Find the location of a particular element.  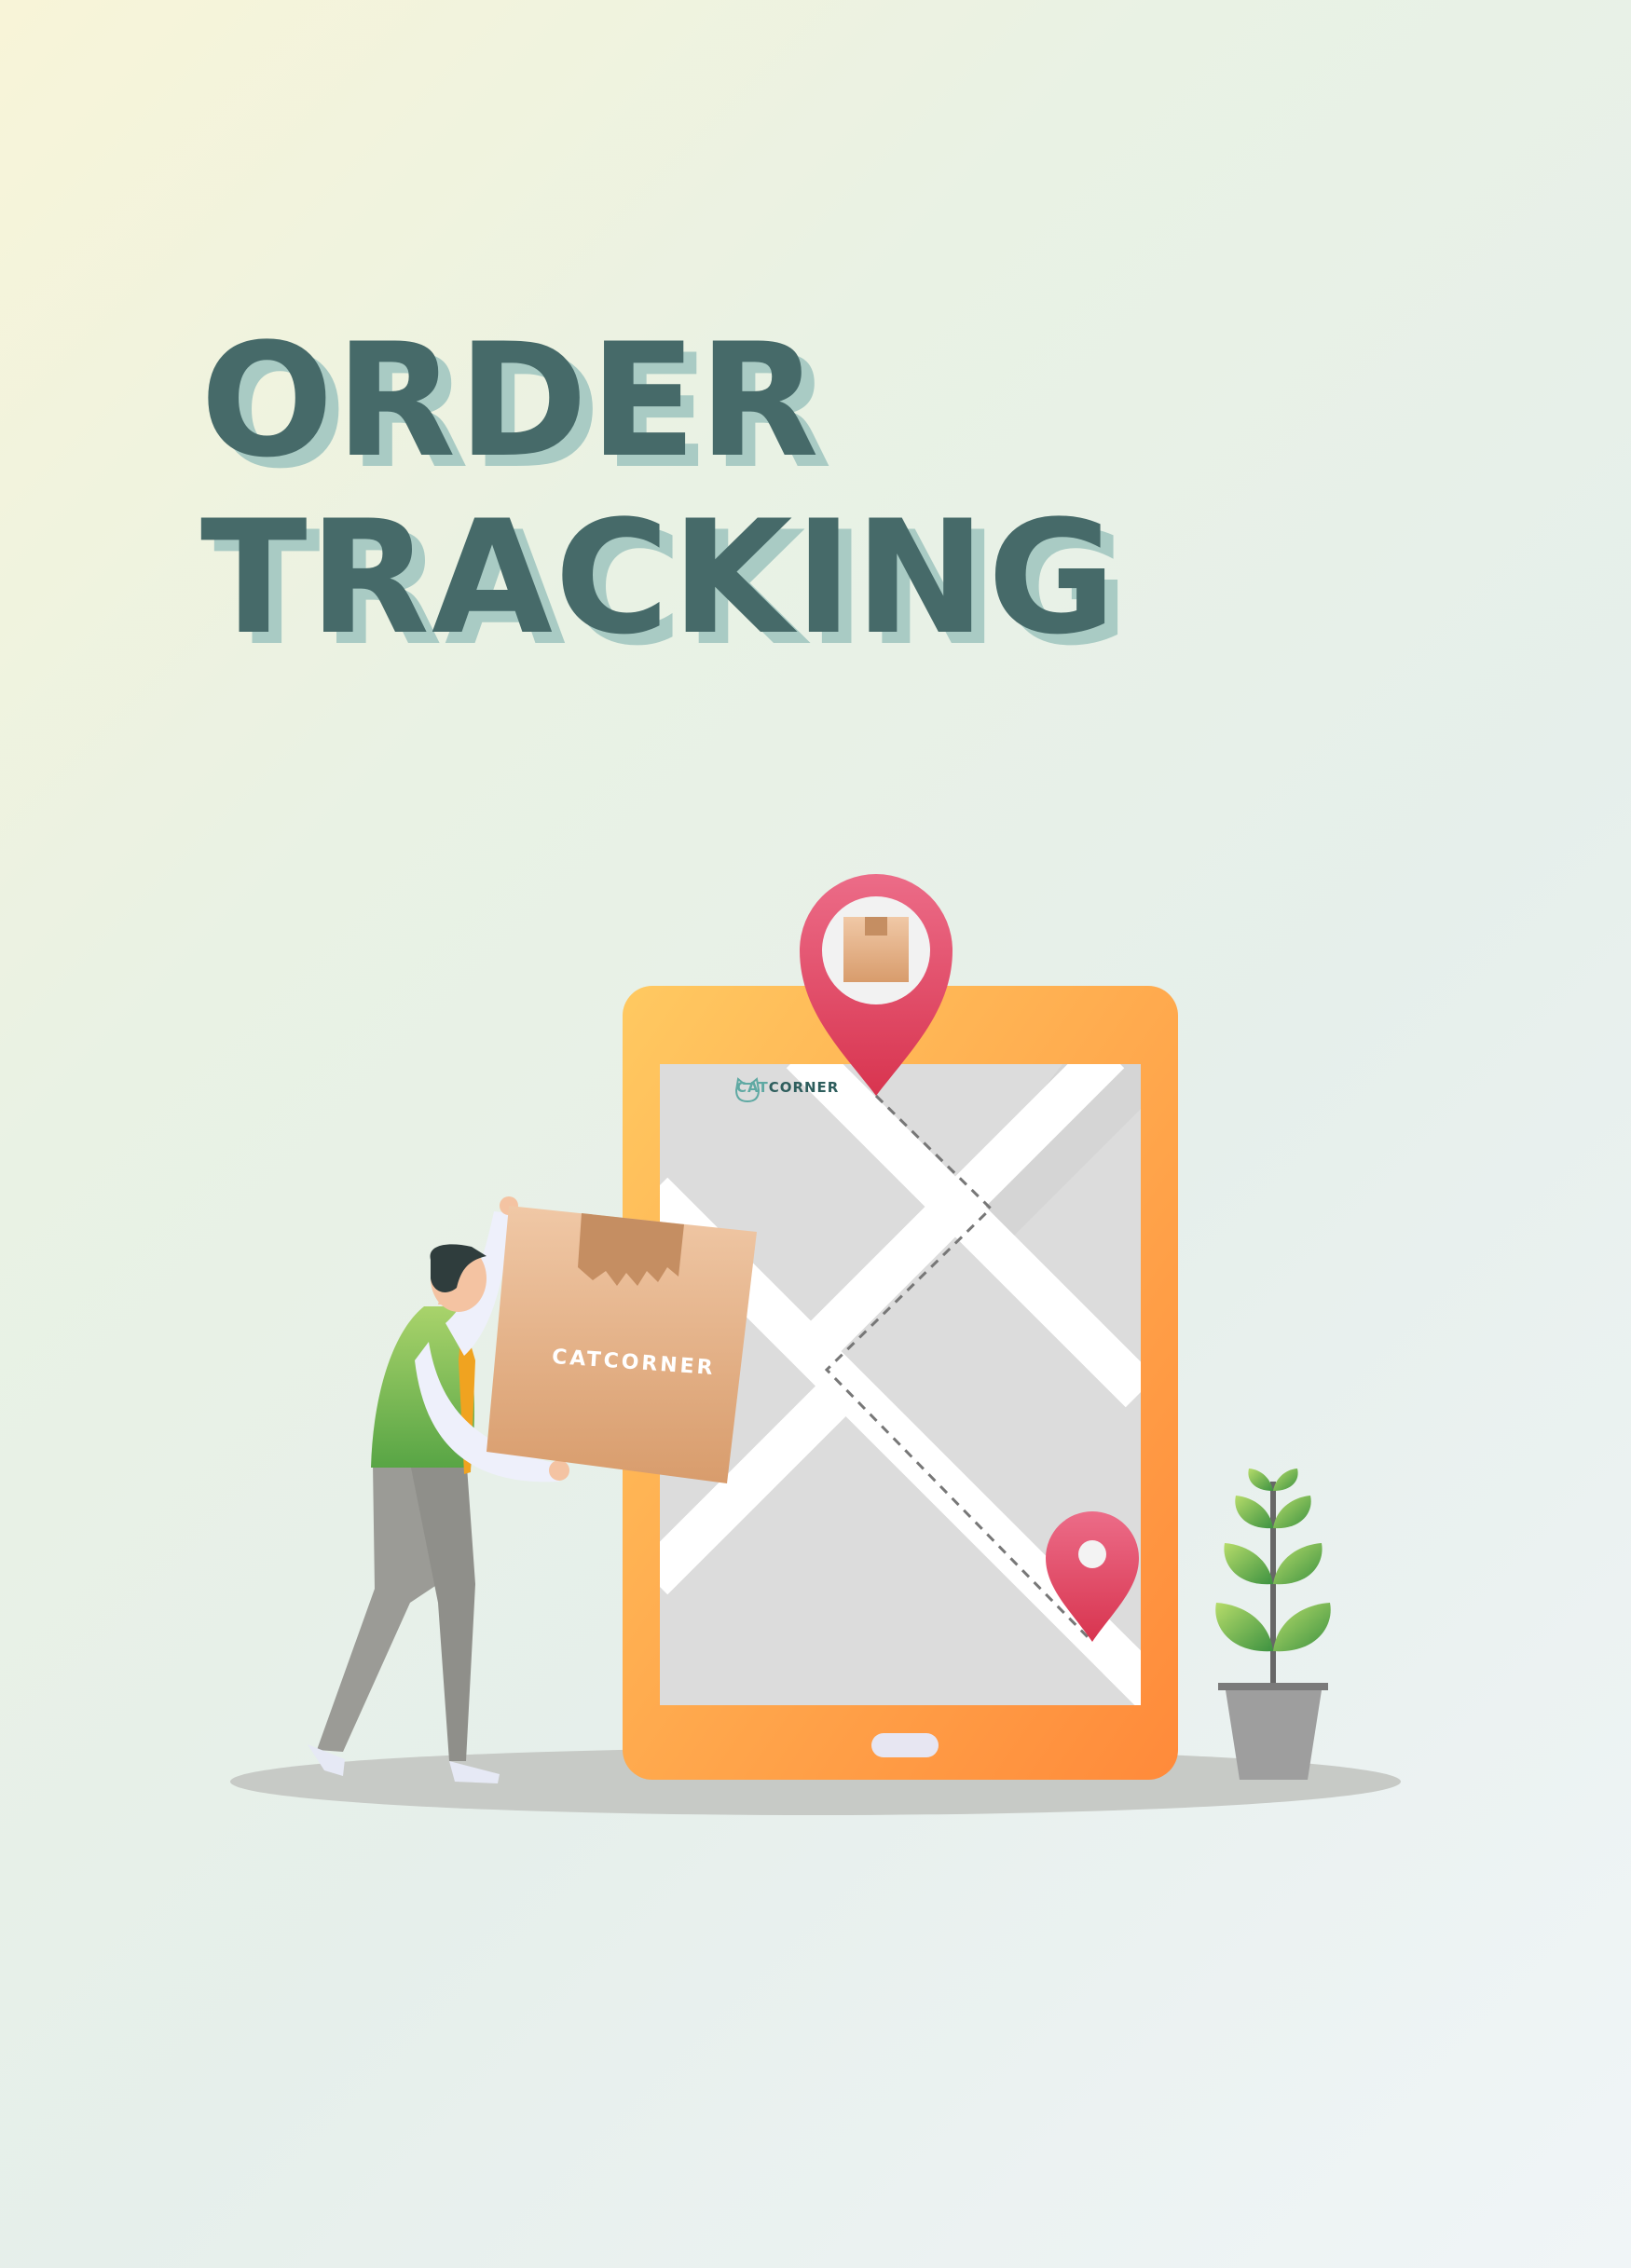

screen-brand-logo: CATCORNER is located at coordinates (787, 1087).